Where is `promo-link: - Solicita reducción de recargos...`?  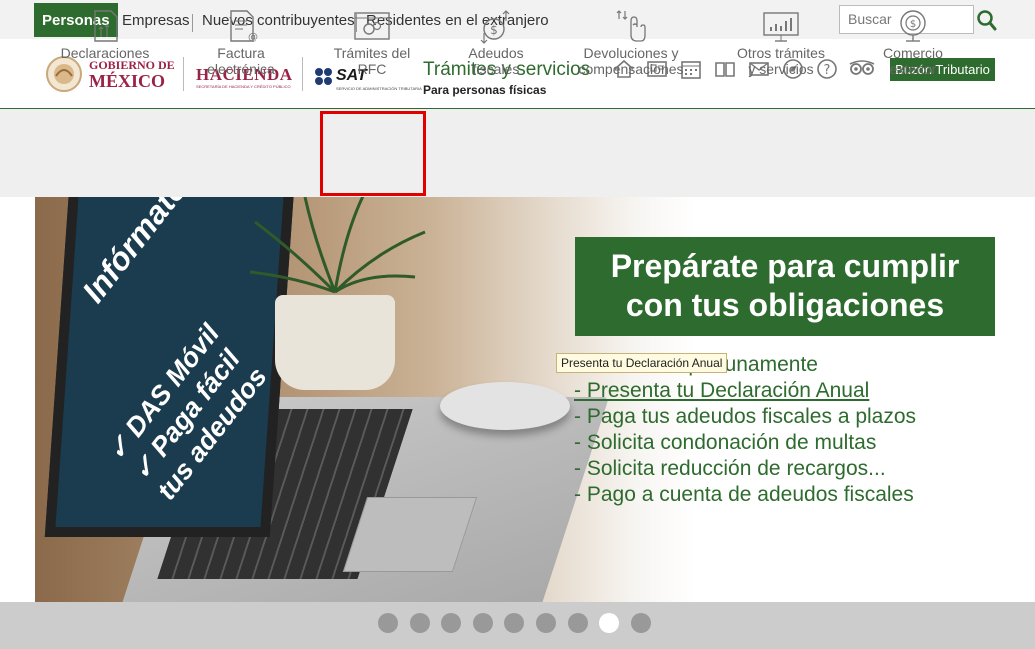 promo-link: - Solicita reducción de recargos... is located at coordinates (745, 469).